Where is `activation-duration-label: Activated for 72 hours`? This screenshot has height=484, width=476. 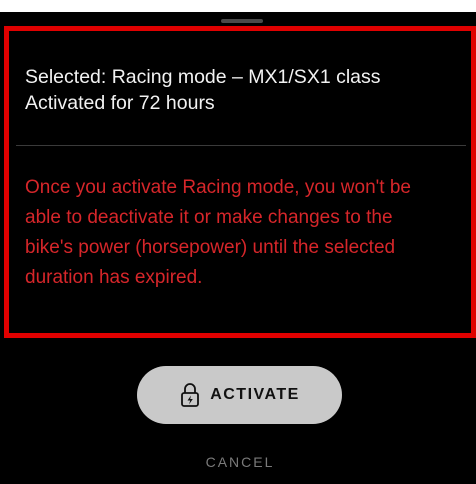 activation-duration-label: Activated for 72 hours is located at coordinates (120, 103).